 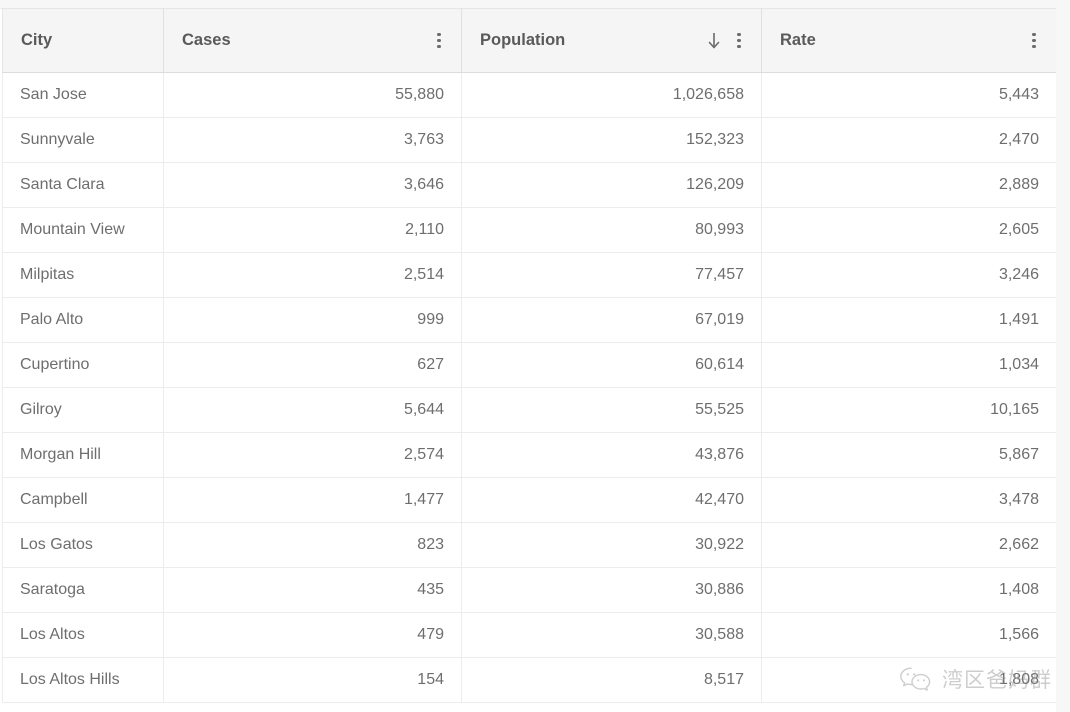 I want to click on table-cell-rate: 1,408, so click(x=908, y=590).